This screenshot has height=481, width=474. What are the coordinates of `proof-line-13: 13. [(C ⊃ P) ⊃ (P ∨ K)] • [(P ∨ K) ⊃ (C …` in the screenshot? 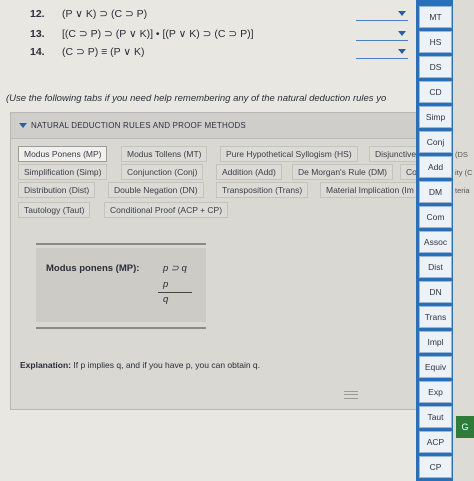 It's located at (210, 35).